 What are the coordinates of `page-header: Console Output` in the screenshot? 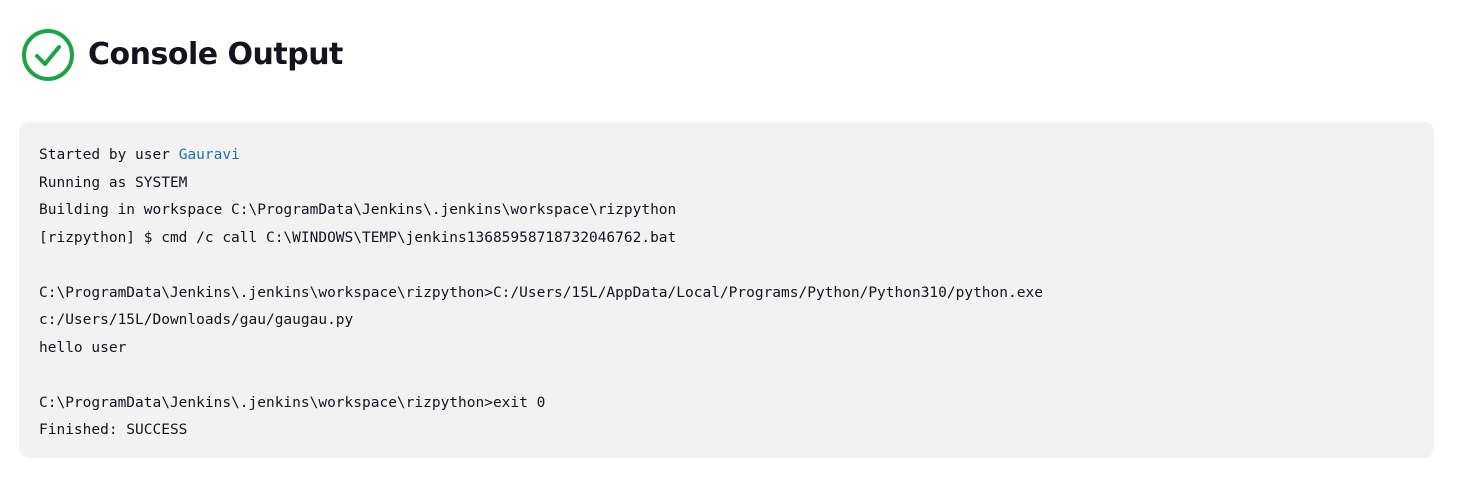 It's located at (182, 55).